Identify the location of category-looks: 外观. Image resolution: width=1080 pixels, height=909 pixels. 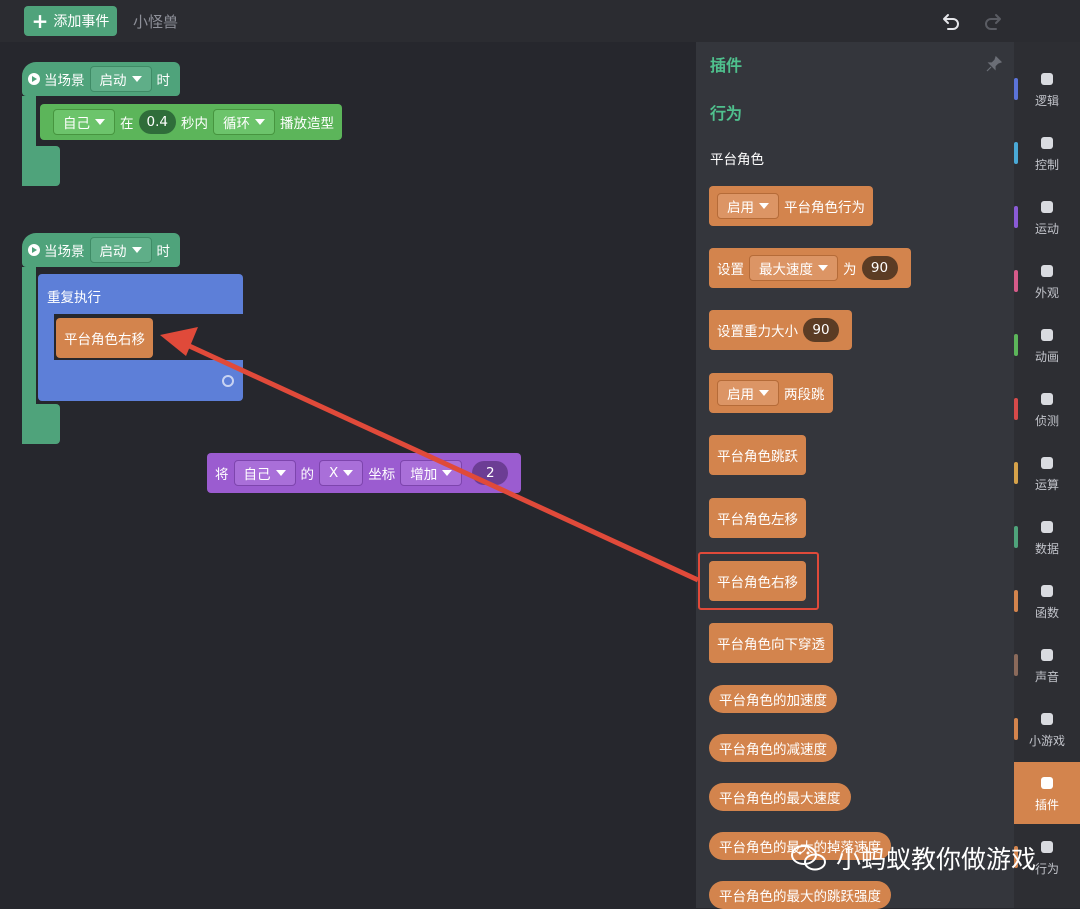
(1047, 281).